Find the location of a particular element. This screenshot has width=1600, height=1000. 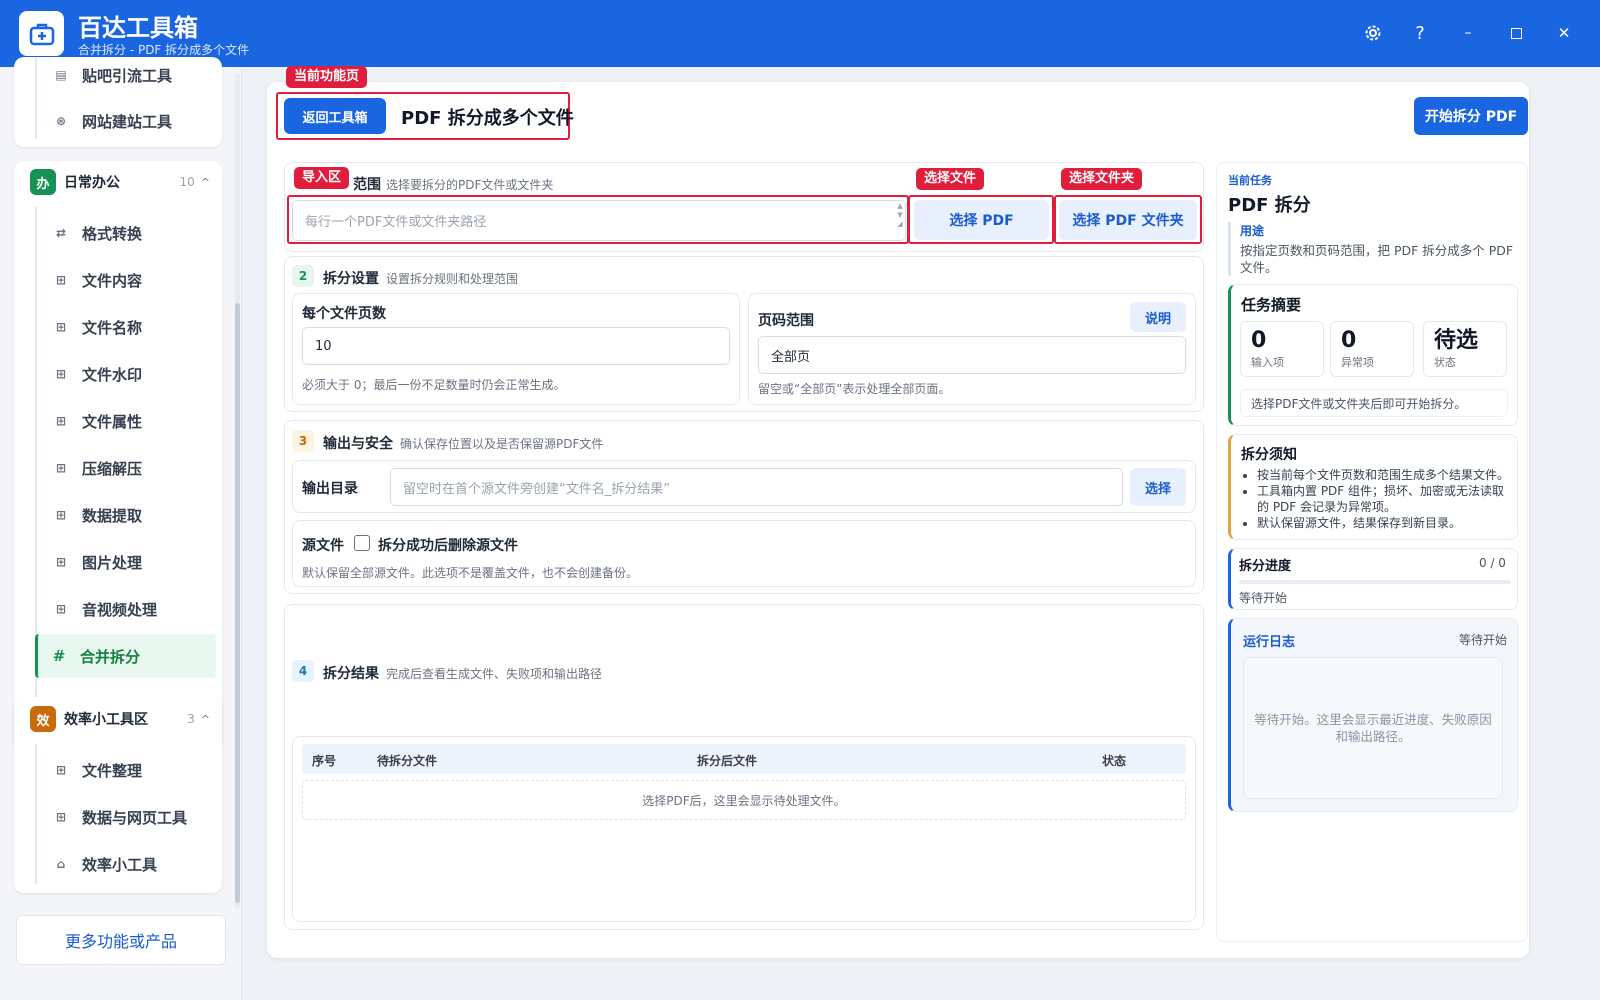

sidebar-item-label: 贴吧引流工具 is located at coordinates (127, 75).